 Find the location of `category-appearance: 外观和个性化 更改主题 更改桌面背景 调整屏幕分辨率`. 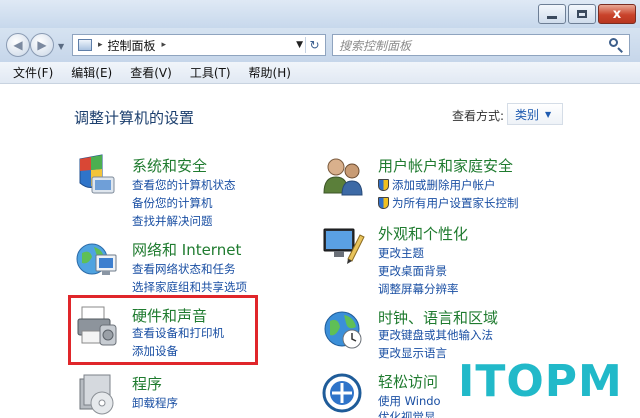

category-appearance: 外观和个性化 更改主题 更改桌面背景 调整屏幕分辨率 is located at coordinates (470, 261).